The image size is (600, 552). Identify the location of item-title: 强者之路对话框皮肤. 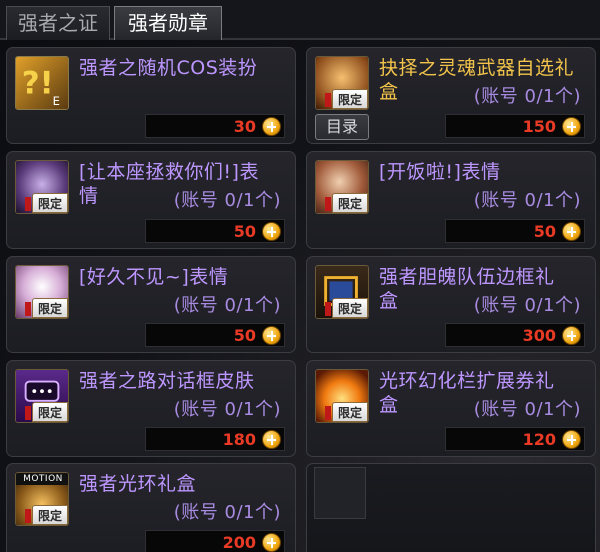
(167, 381).